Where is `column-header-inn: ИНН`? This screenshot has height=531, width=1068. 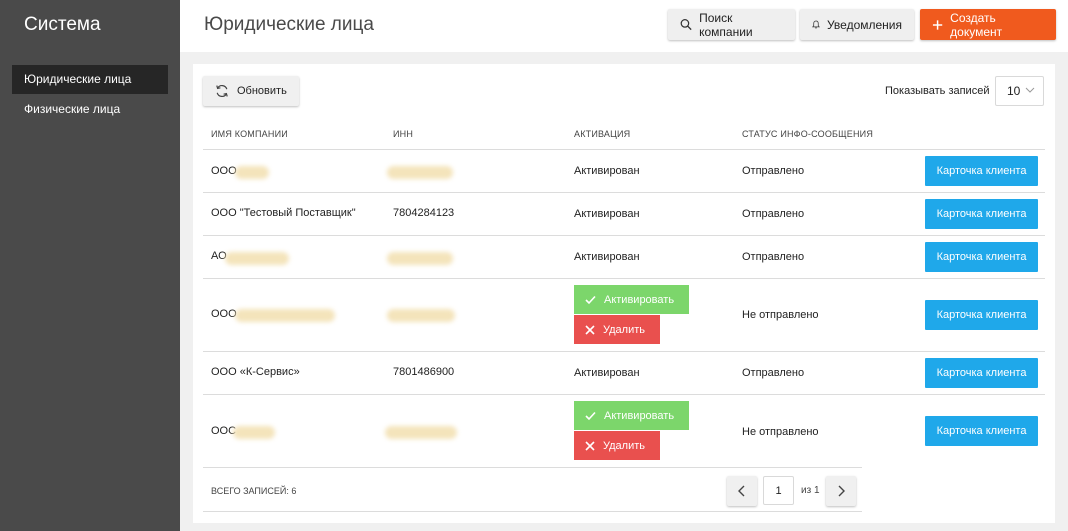
column-header-inn: ИНН is located at coordinates (403, 134).